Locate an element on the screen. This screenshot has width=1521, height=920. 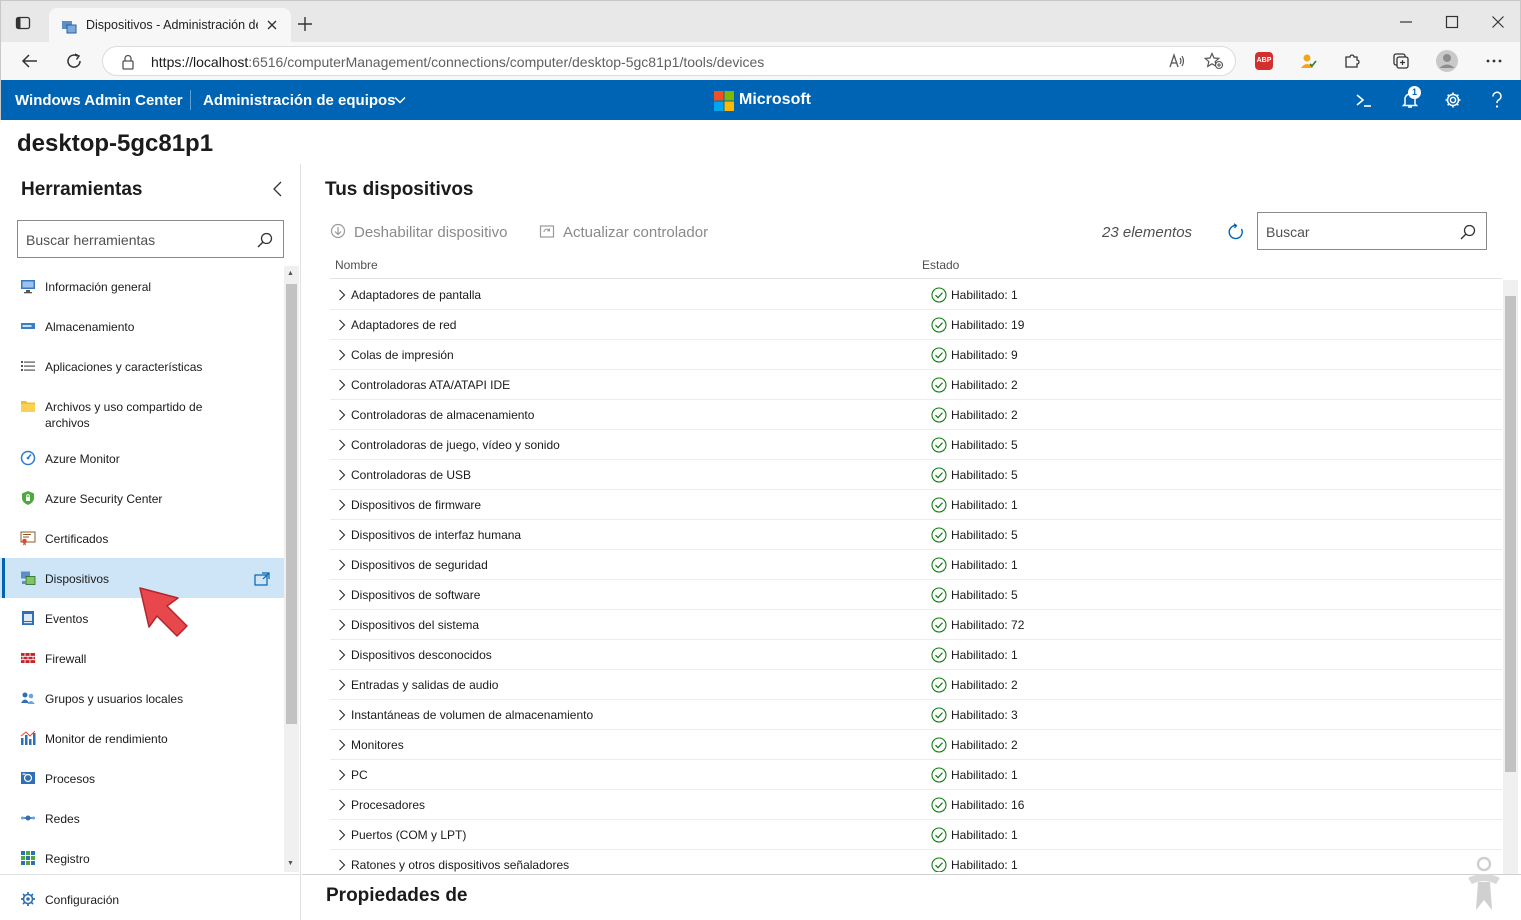
check-circle-icon is located at coordinates (939, 864).